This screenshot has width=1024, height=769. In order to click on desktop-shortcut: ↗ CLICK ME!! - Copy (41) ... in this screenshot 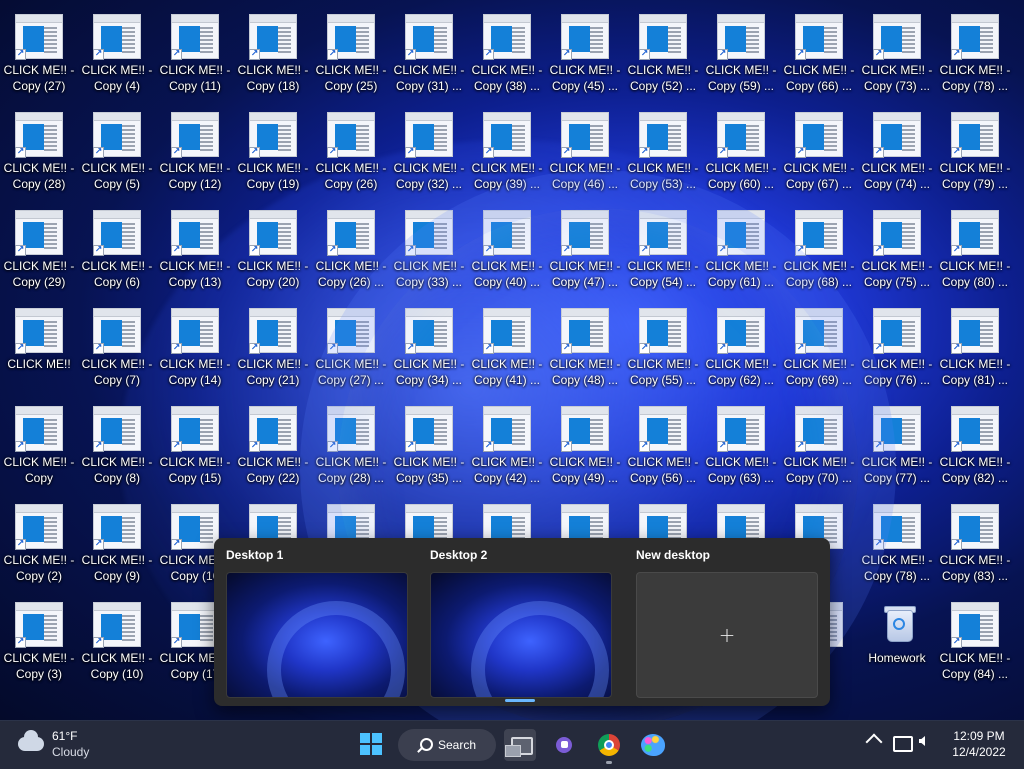, I will do `click(507, 352)`.